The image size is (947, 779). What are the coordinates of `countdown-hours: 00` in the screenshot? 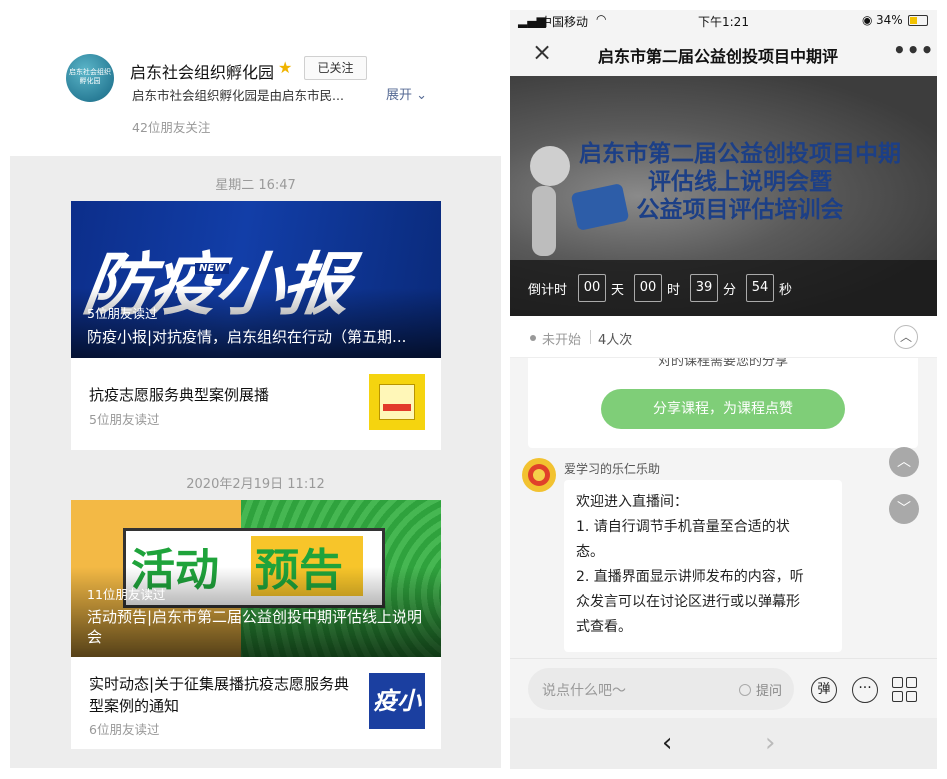 It's located at (648, 288).